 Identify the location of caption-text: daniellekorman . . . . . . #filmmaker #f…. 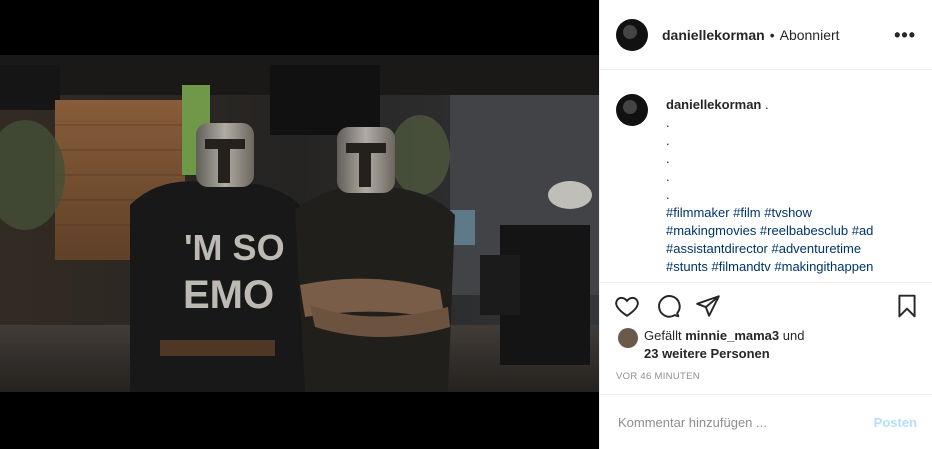
(791, 186).